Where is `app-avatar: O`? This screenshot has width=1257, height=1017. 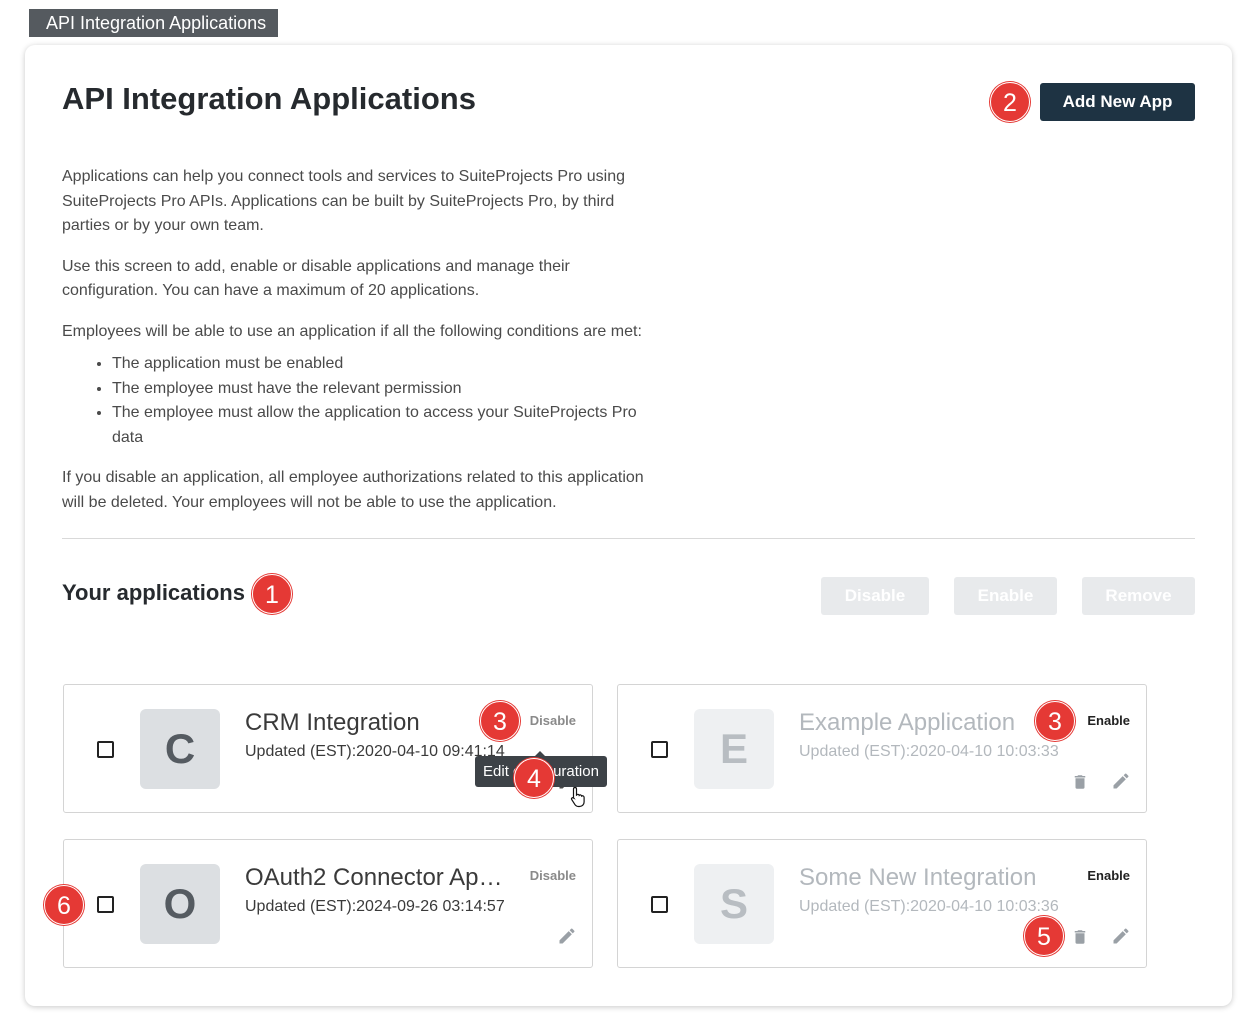 app-avatar: O is located at coordinates (180, 904).